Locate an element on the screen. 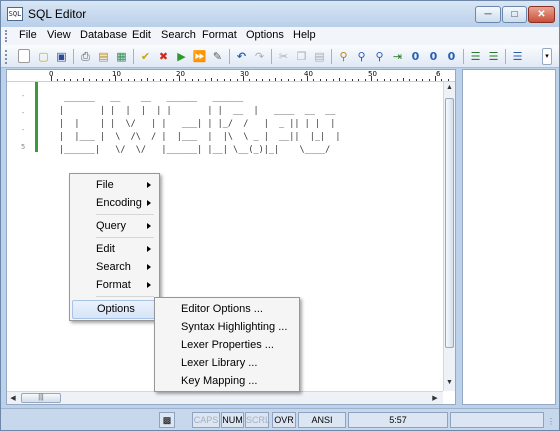 The height and width of the screenshot is (431, 560). menu-edit: Edit is located at coordinates (141, 35).